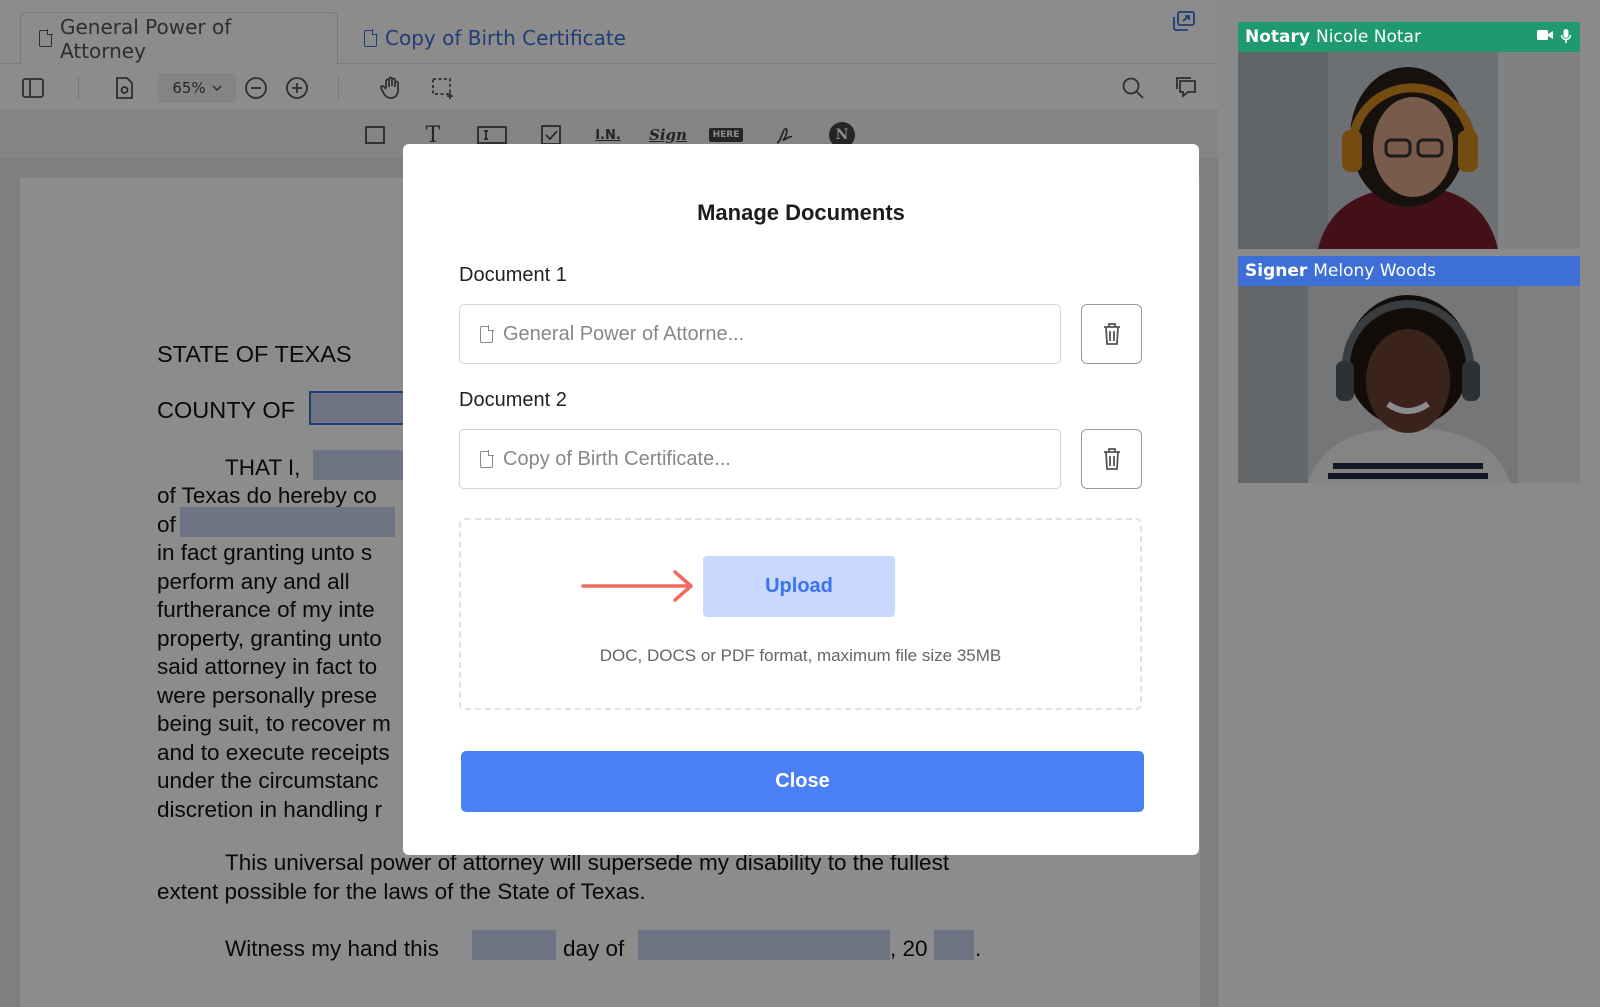  I want to click on arrow-right-icon, so click(637, 586).